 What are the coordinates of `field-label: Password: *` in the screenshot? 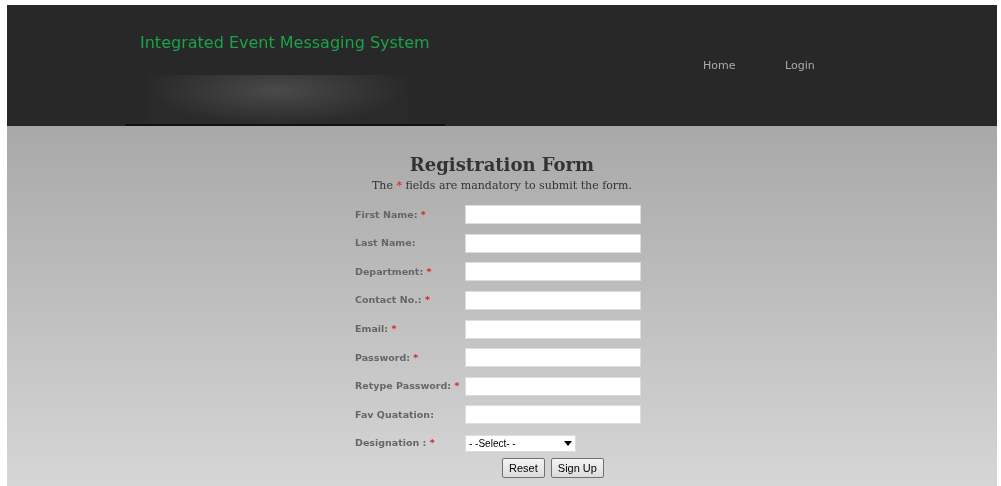 It's located at (387, 357).